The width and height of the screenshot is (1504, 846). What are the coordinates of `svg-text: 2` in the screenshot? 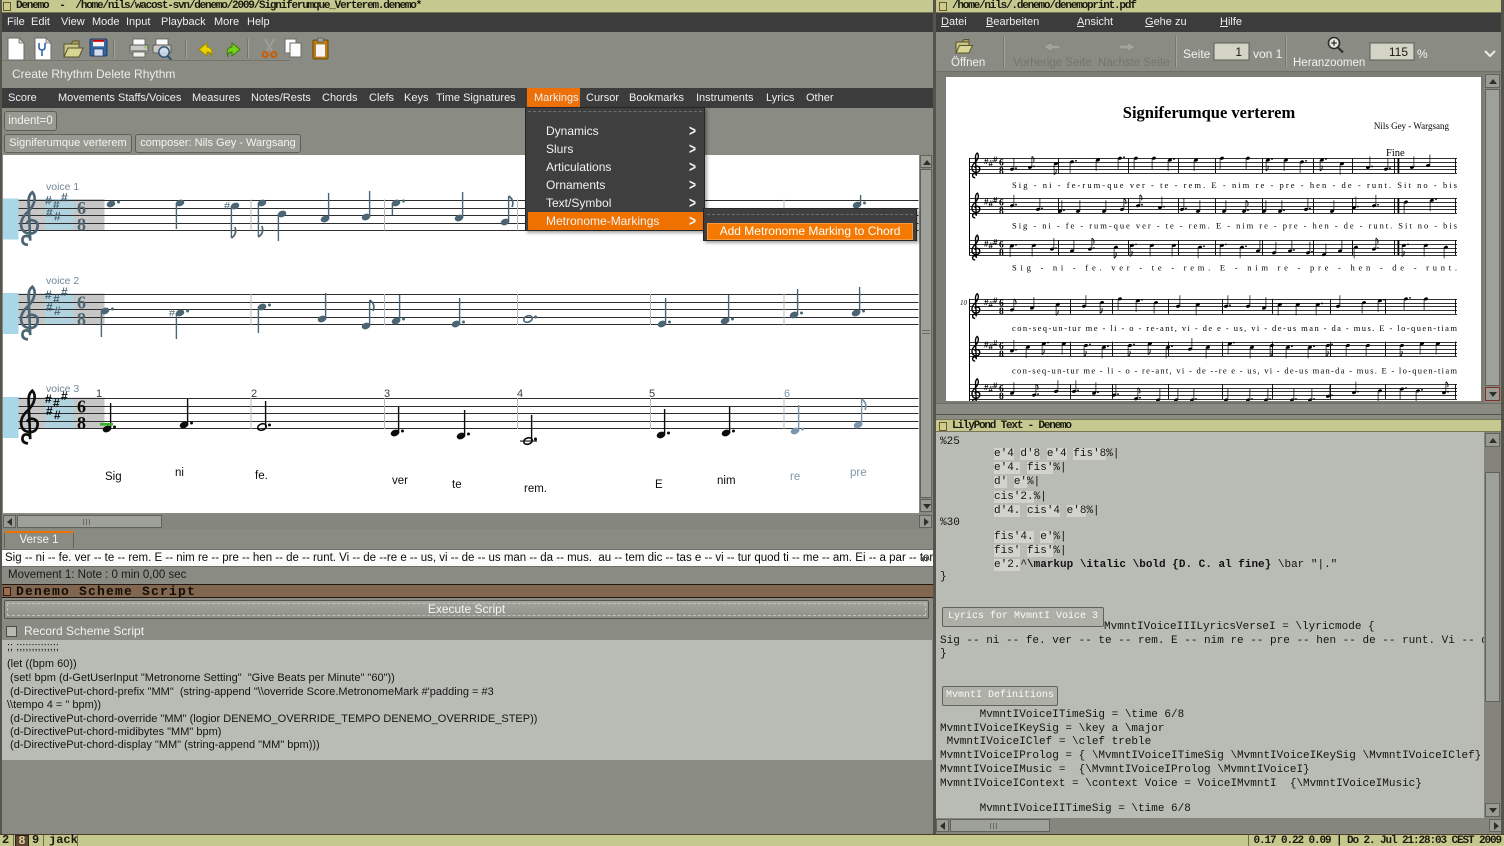 It's located at (254, 394).